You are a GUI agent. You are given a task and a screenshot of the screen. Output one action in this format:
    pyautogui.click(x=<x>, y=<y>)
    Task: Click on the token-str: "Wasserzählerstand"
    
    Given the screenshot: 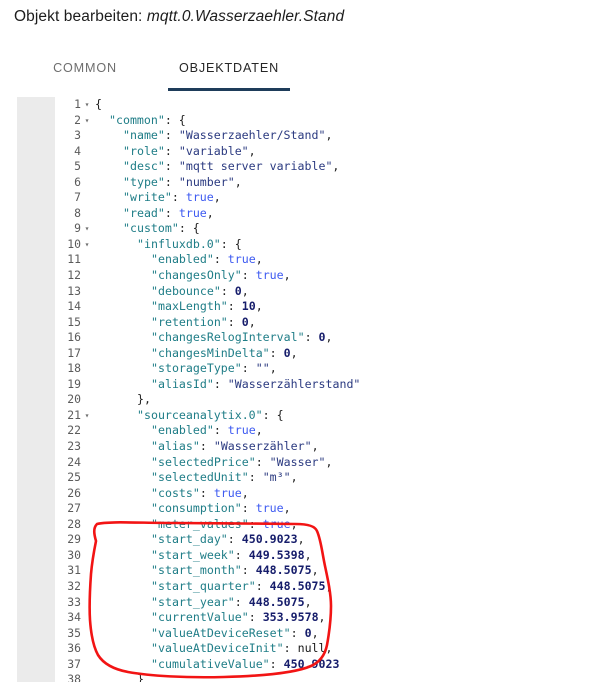 What is the action you would take?
    pyautogui.click(x=294, y=383)
    